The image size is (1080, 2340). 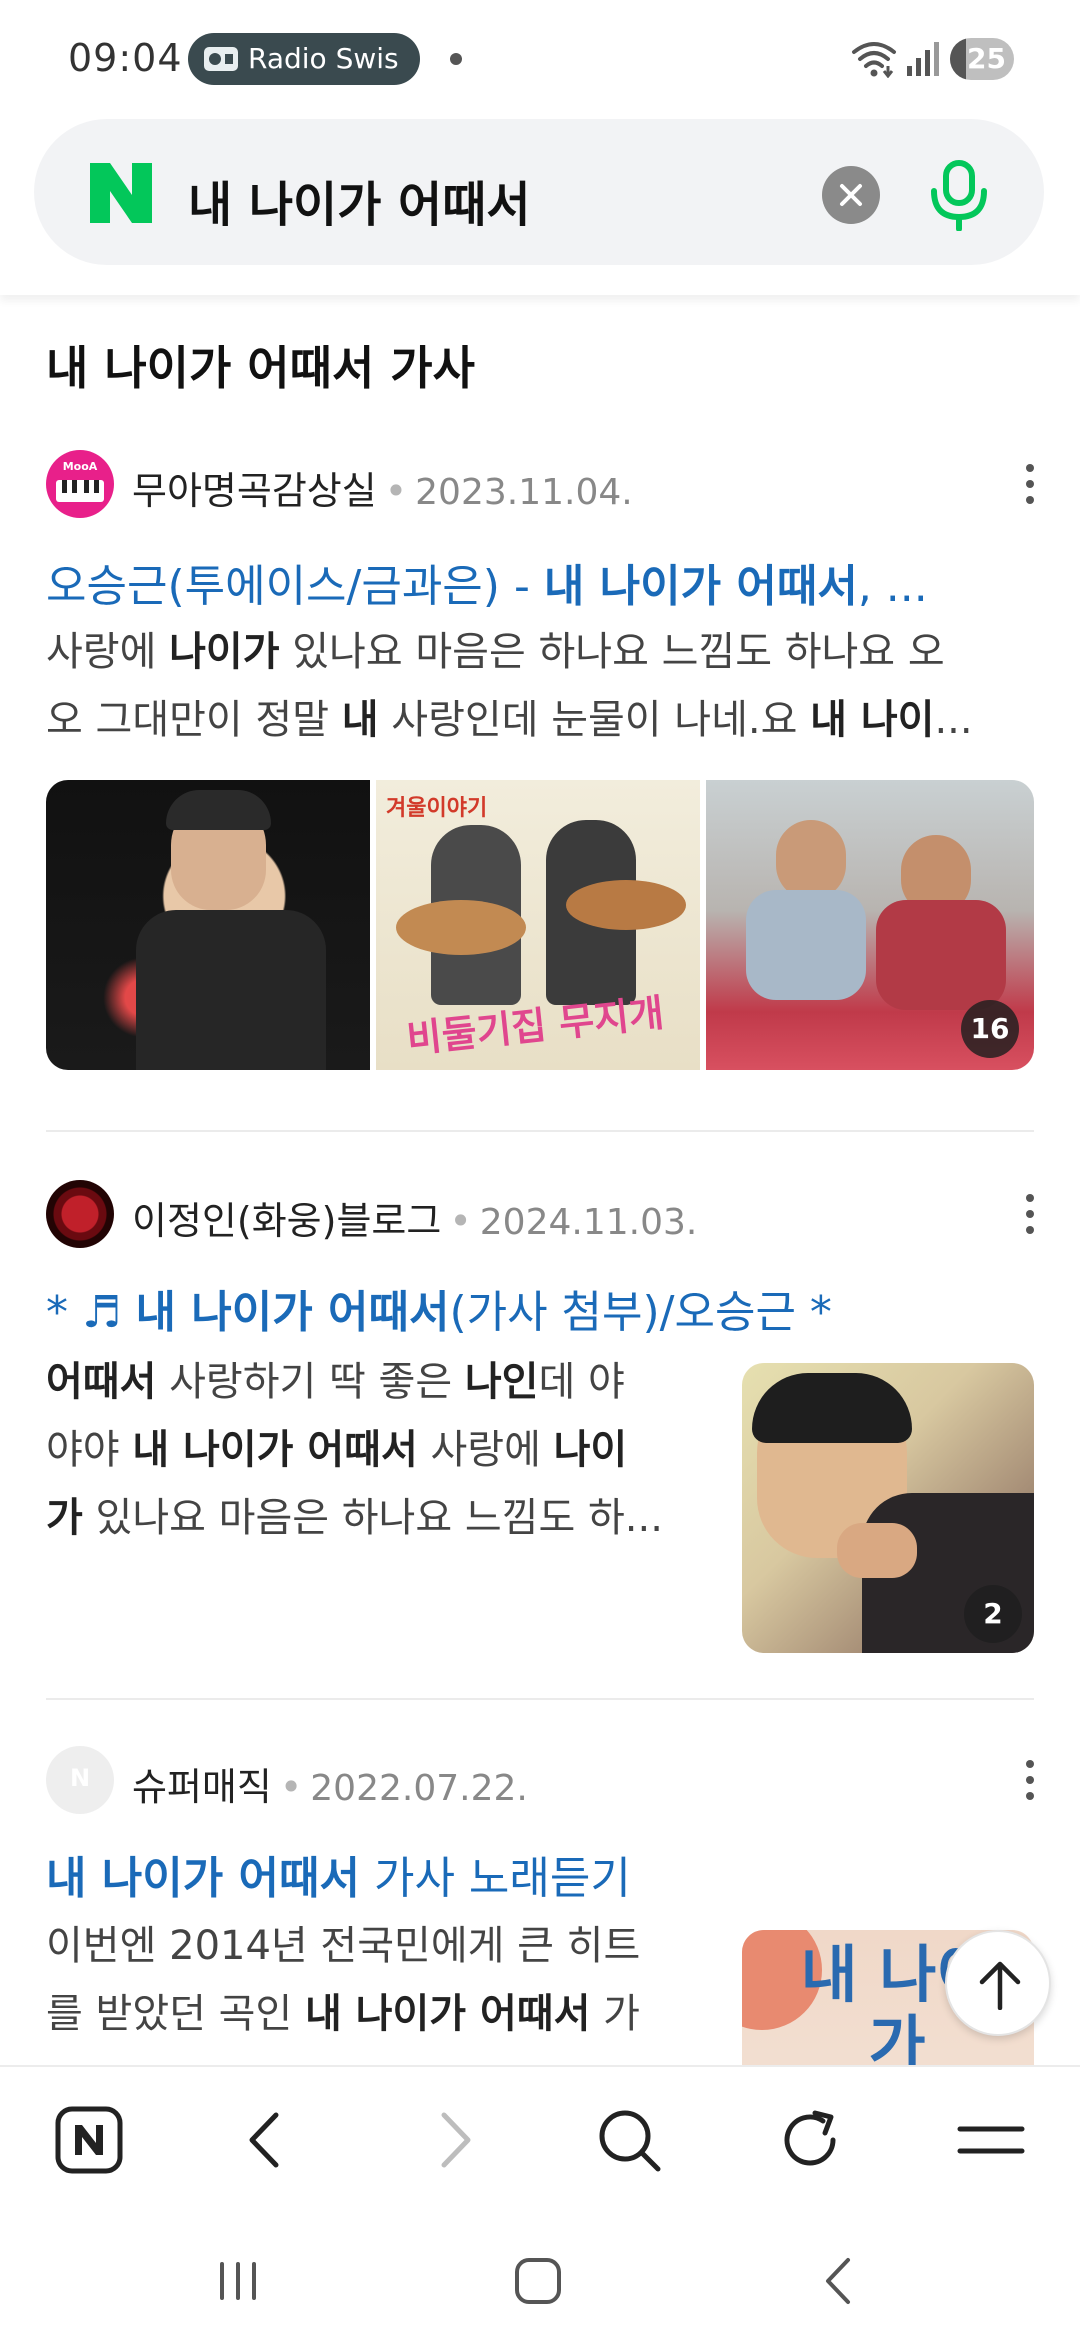 What do you see at coordinates (626, 905) in the screenshot?
I see `guitar-right` at bounding box center [626, 905].